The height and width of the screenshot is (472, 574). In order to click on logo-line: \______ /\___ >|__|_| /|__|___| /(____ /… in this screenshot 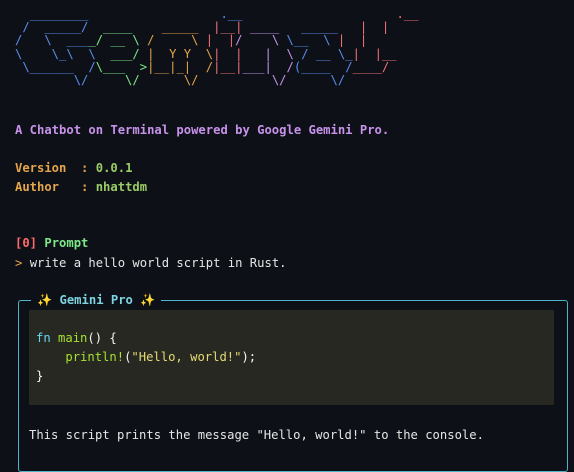, I will do `click(202, 67)`.